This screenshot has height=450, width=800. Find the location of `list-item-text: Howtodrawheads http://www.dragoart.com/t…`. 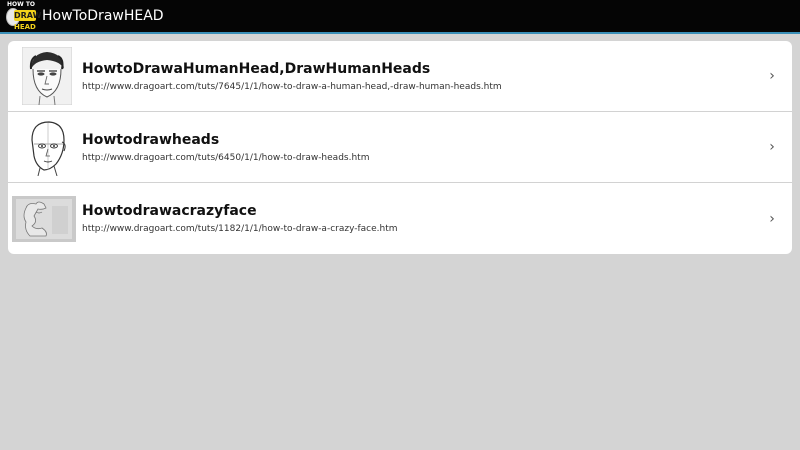

list-item-text: Howtodrawheads http://www.dragoart.com/t… is located at coordinates (422, 147).